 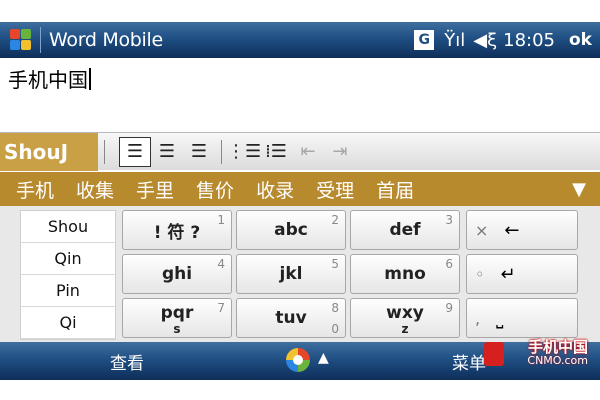 What do you see at coordinates (512, 230) in the screenshot?
I see `backspace-icon: ←` at bounding box center [512, 230].